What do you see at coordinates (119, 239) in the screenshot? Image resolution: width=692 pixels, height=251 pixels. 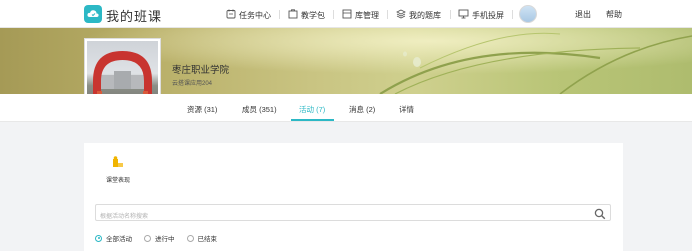 I see `filter-label: 全部活动` at bounding box center [119, 239].